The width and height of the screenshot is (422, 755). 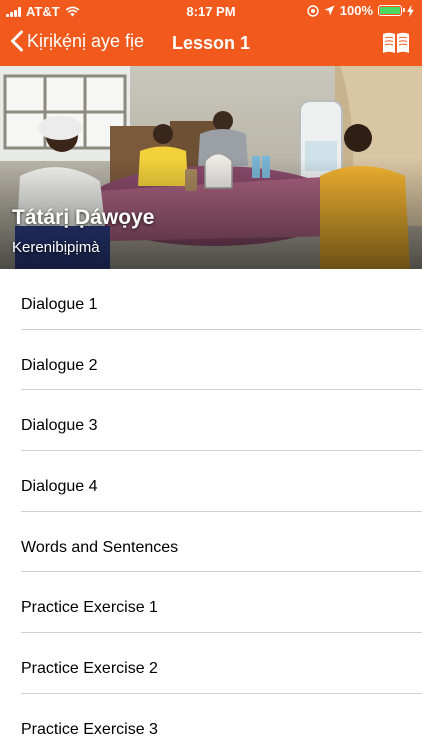 What do you see at coordinates (211, 421) in the screenshot?
I see `list-item: Dialogue 3` at bounding box center [211, 421].